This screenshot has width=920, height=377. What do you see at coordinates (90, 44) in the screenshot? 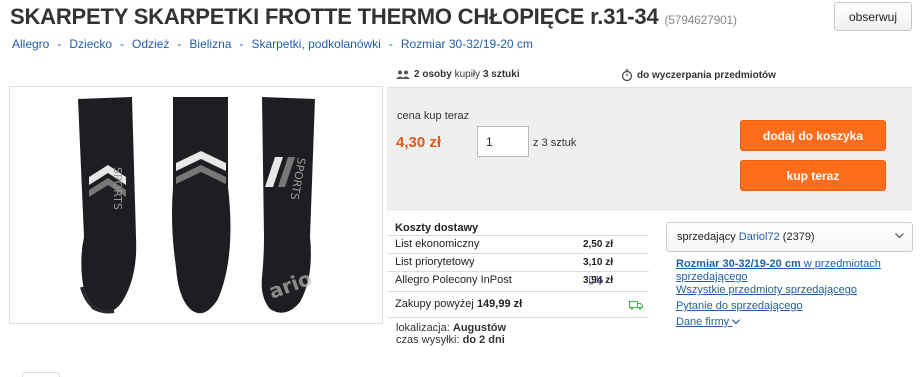
I see `breadcrumb-dziecko: Dziecko` at bounding box center [90, 44].